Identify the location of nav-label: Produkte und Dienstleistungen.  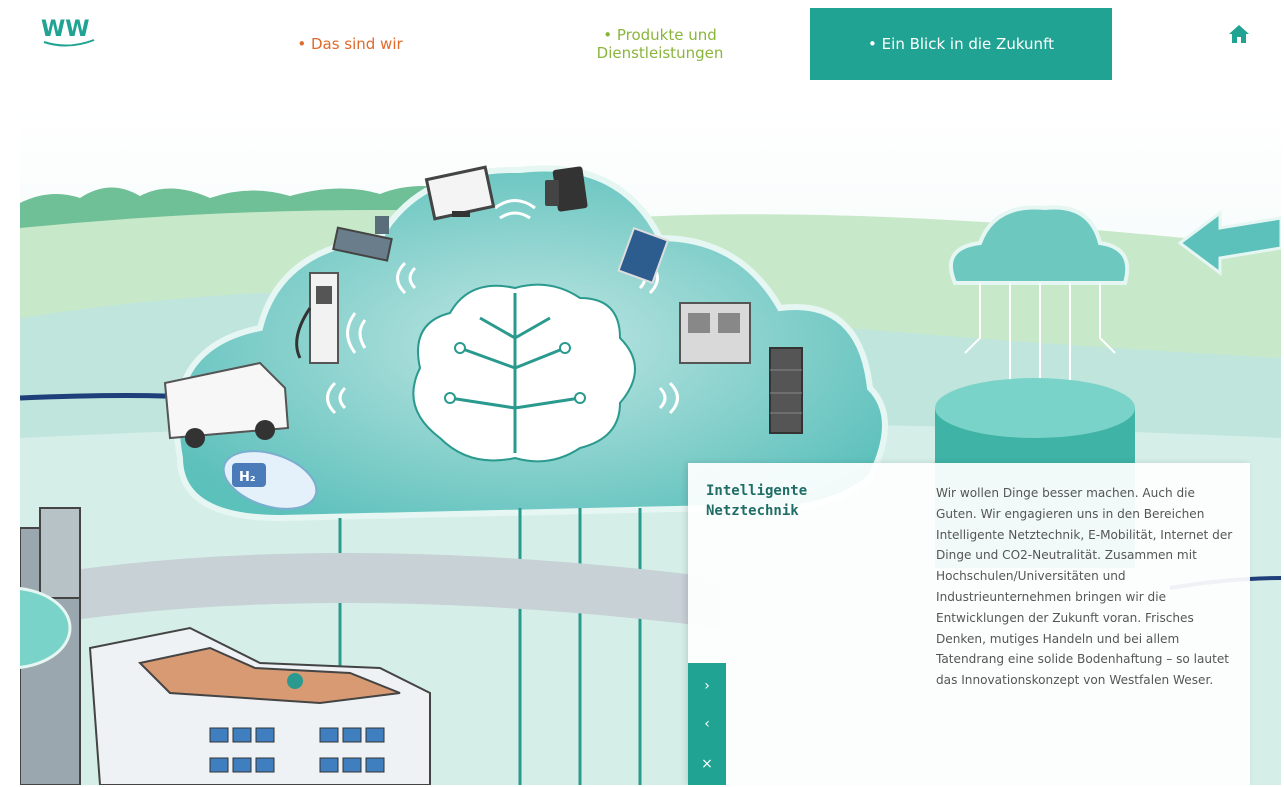
(660, 44).